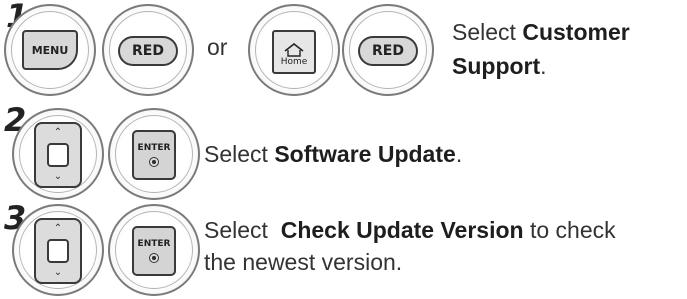  I want to click on step-3-instruction-line-1: Select Check Update Version to check, so click(410, 230).